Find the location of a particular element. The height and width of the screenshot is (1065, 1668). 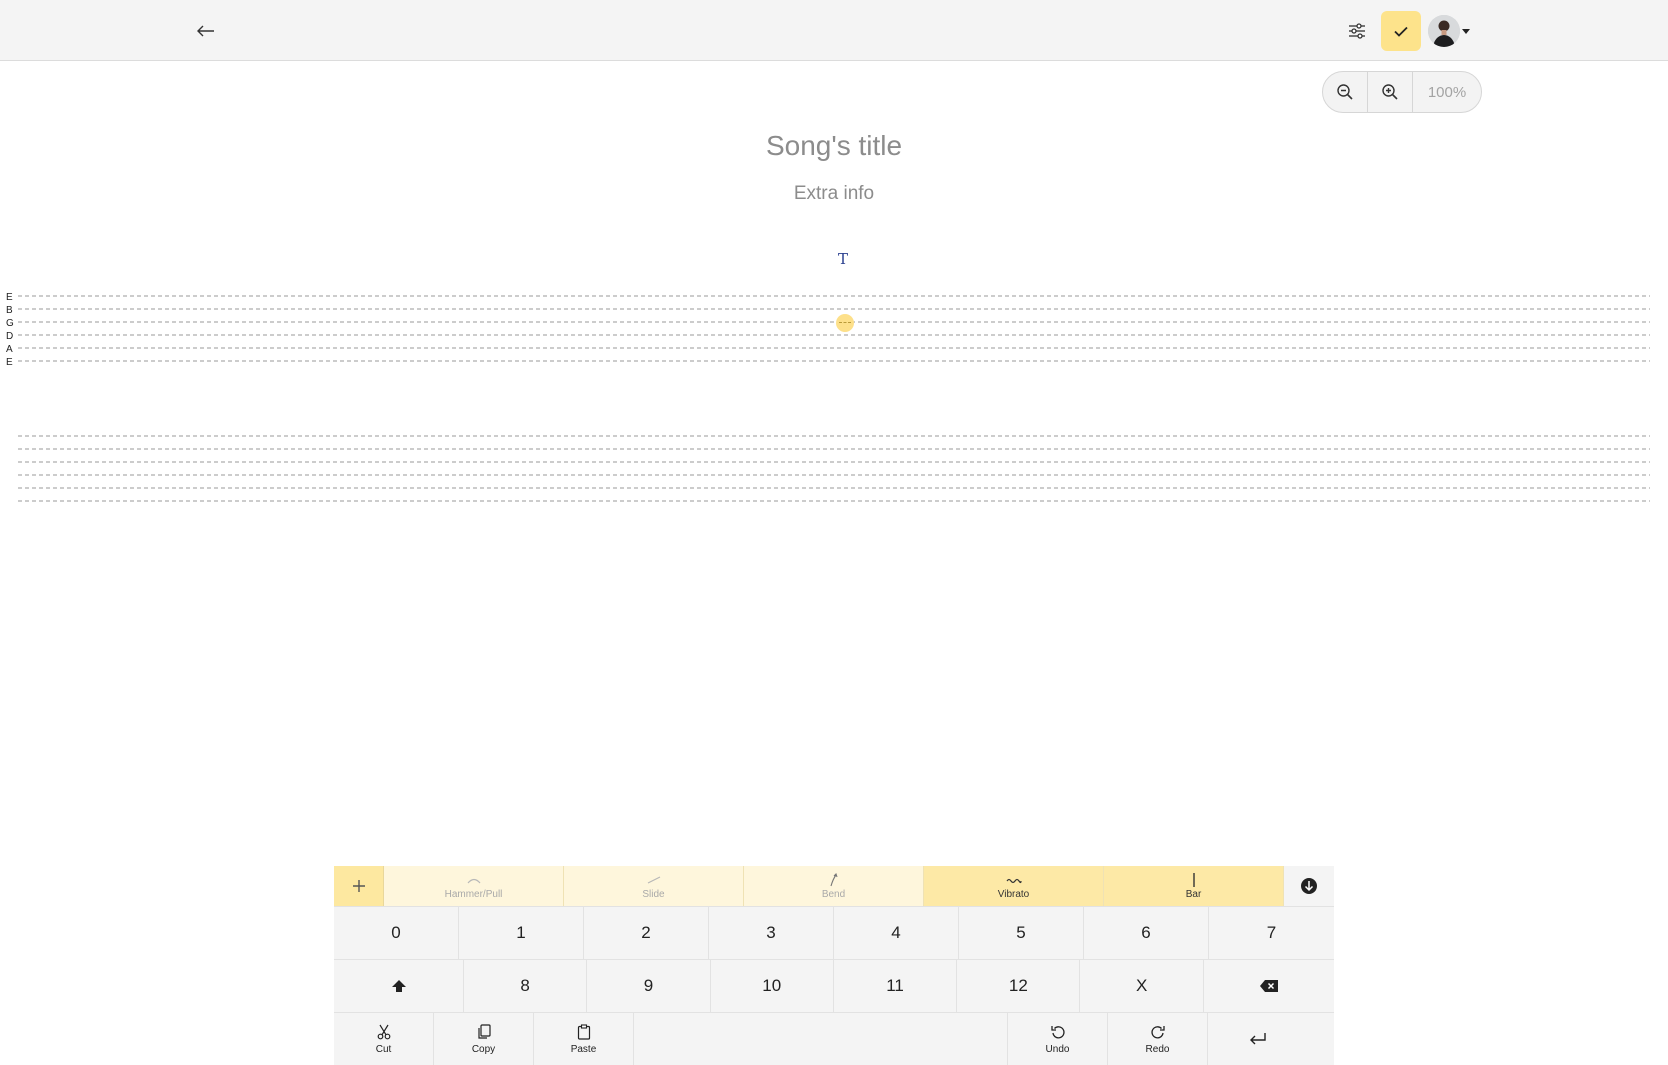

shift-icon is located at coordinates (398, 986).